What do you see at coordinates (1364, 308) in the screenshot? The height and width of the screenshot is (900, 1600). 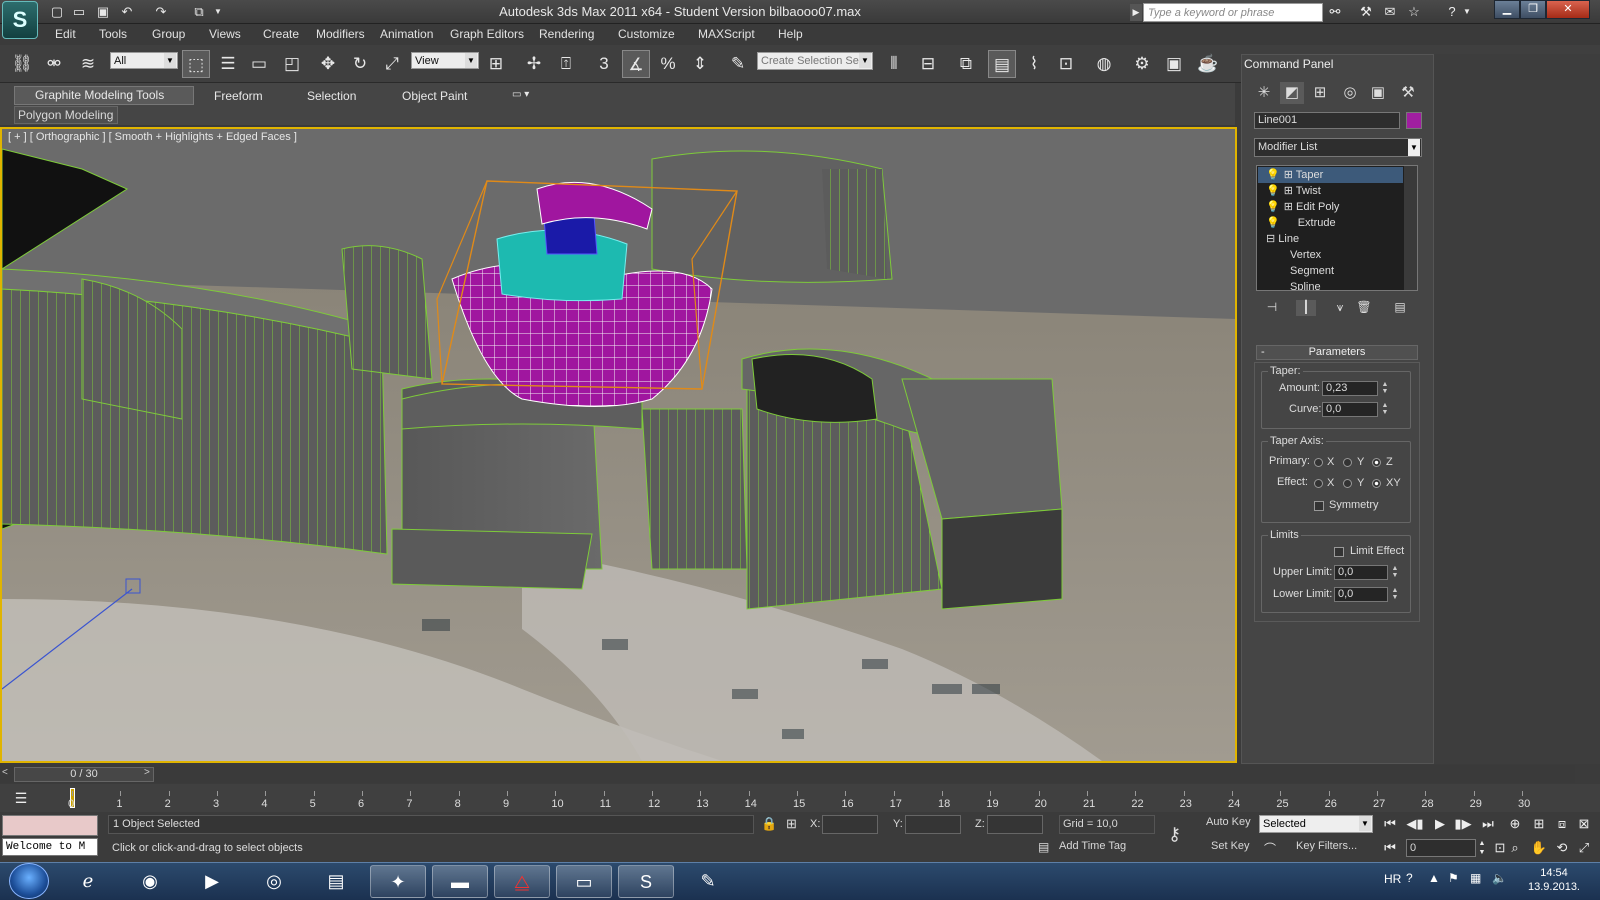 I see `remove-modifier-icon: 🗑` at bounding box center [1364, 308].